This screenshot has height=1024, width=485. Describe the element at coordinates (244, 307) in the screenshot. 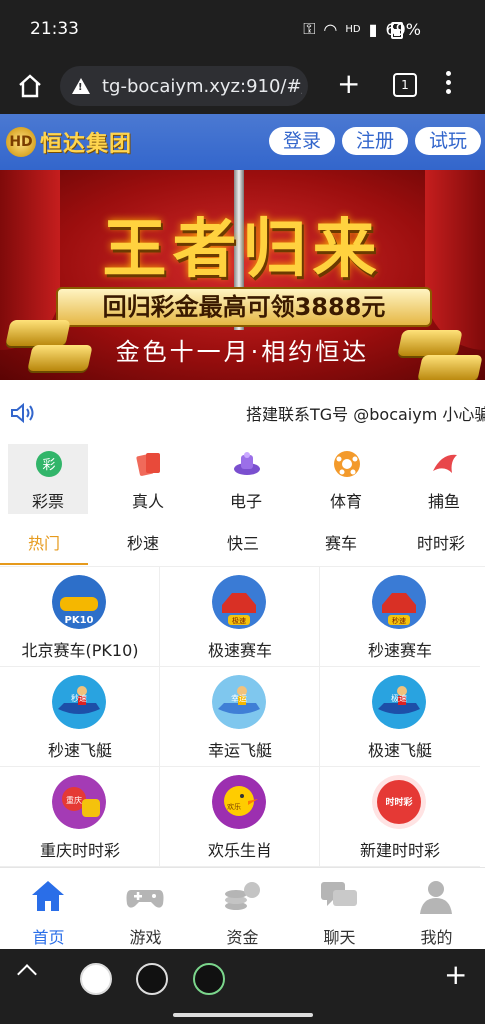

I see `banner-subtitle: 回归彩金最高可领3888元` at that location.